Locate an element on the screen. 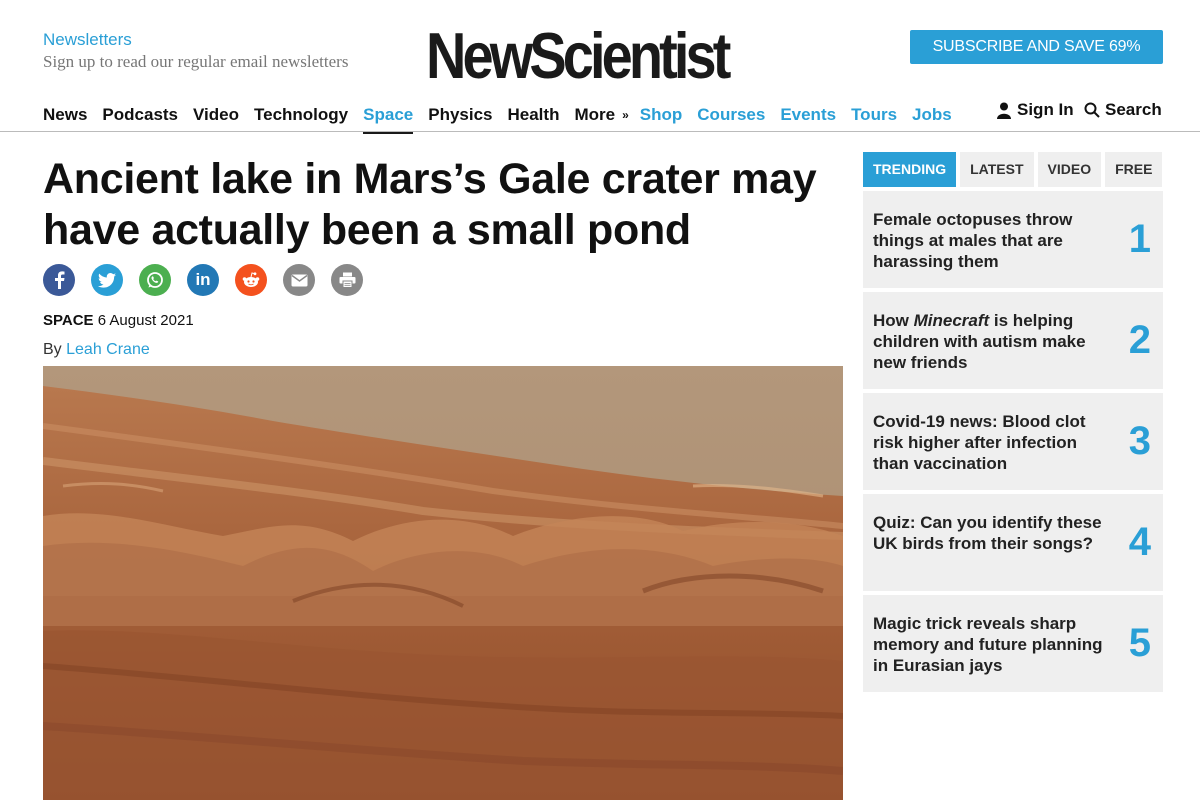 This screenshot has width=1200, height=800. twitter-icon is located at coordinates (107, 280).